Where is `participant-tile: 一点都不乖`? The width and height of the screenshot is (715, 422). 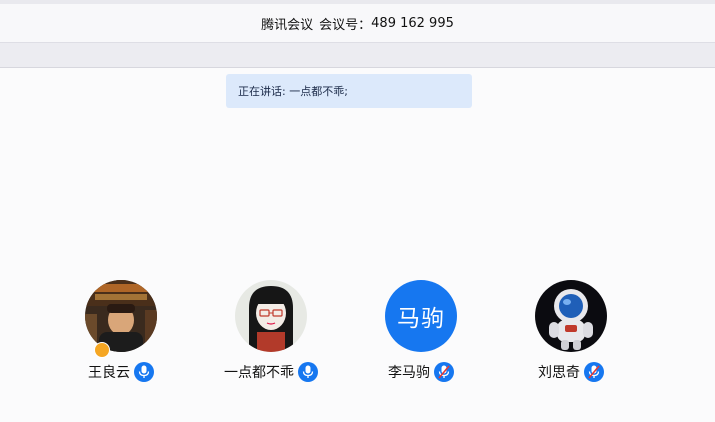 participant-tile: 一点都不乖 is located at coordinates (271, 331).